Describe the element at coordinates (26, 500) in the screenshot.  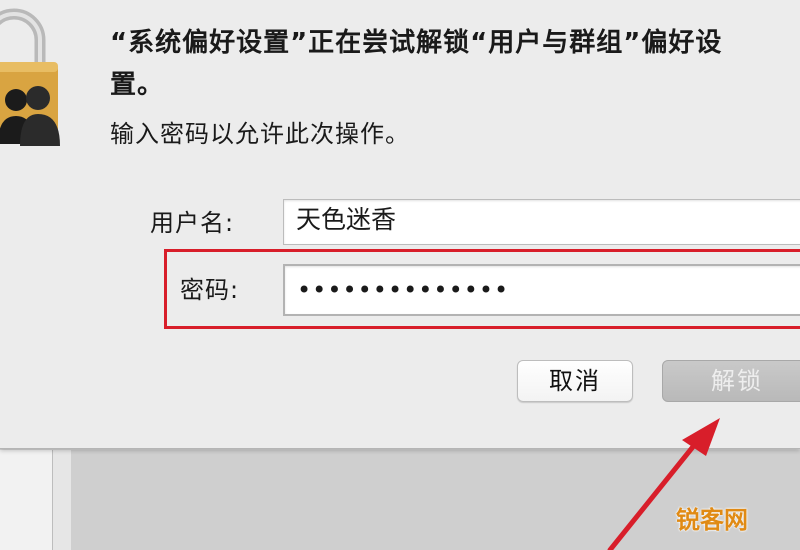
I see `background-sidebar` at that location.